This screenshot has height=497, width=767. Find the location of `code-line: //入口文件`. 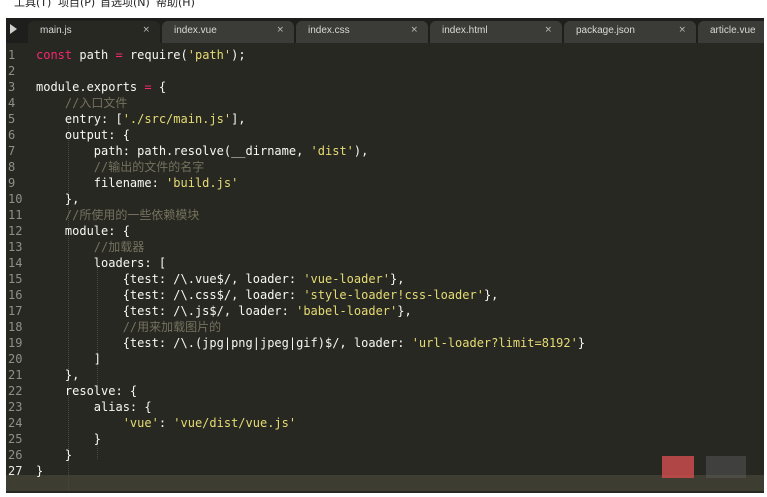

code-line: //入口文件 is located at coordinates (81, 103).